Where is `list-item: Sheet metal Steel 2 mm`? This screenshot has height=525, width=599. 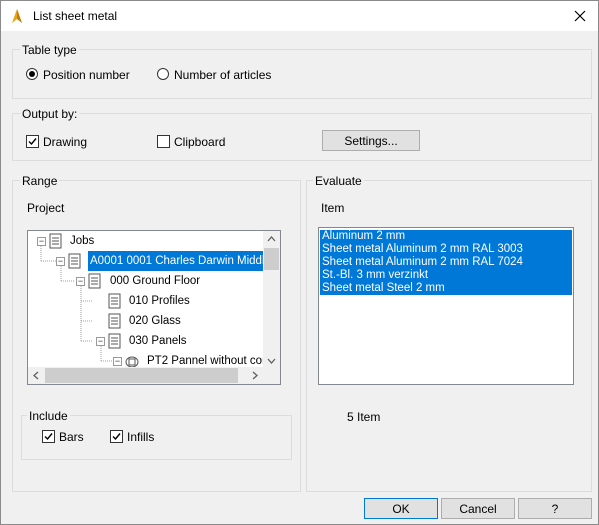
list-item: Sheet metal Steel 2 mm is located at coordinates (446, 288).